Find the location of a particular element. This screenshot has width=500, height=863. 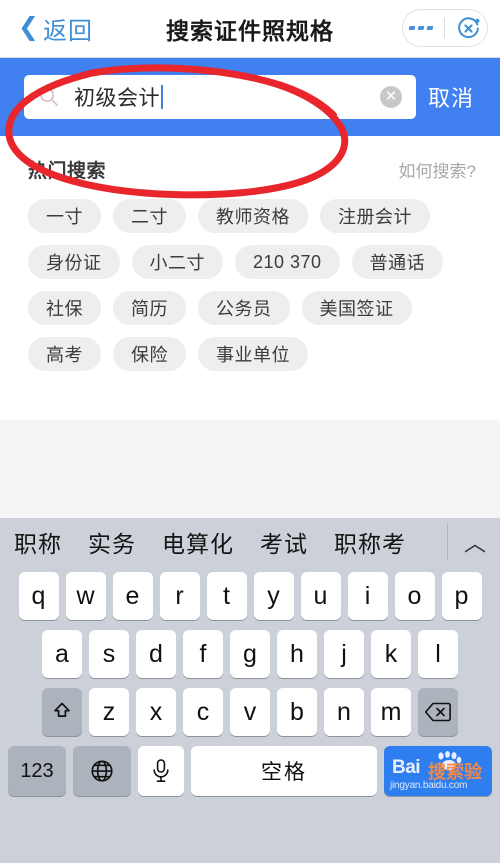

globe-key is located at coordinates (102, 771).